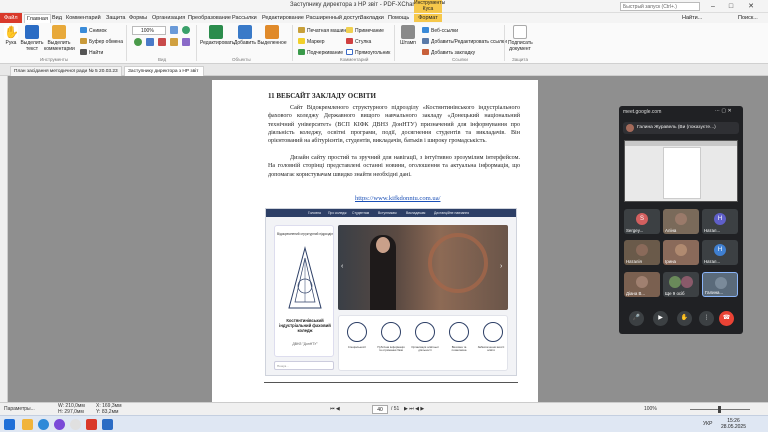 The width and height of the screenshot is (768, 432). Describe the element at coordinates (342, 266) in the screenshot. I see `carousel-prev-icon: ‹` at that location.